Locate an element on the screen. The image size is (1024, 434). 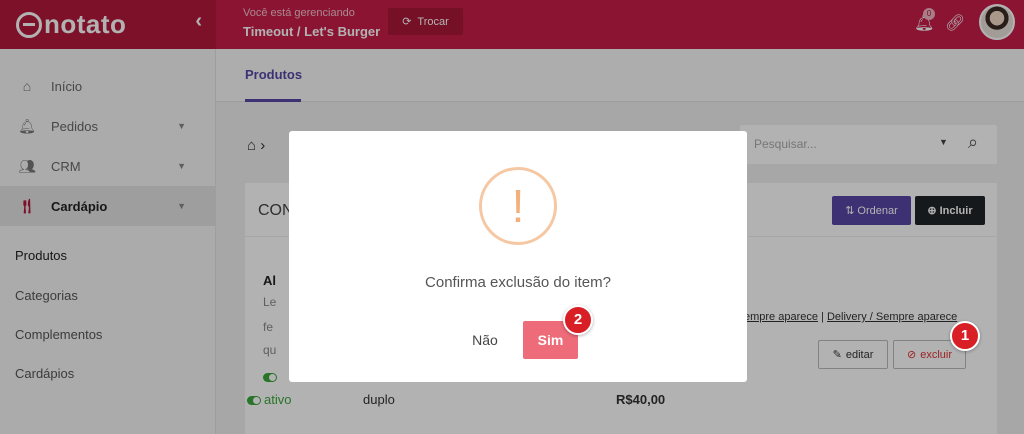
step-marker-2: 2 is located at coordinates (578, 320).